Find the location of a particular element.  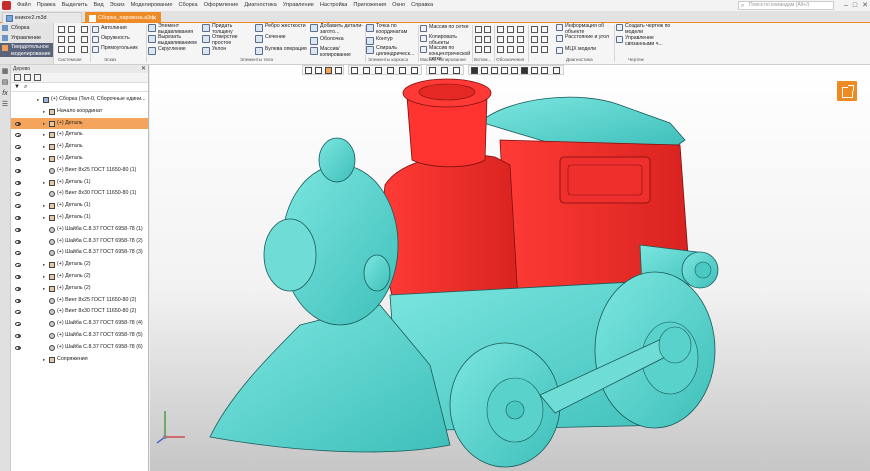

volume-icon is located at coordinates (534, 49).